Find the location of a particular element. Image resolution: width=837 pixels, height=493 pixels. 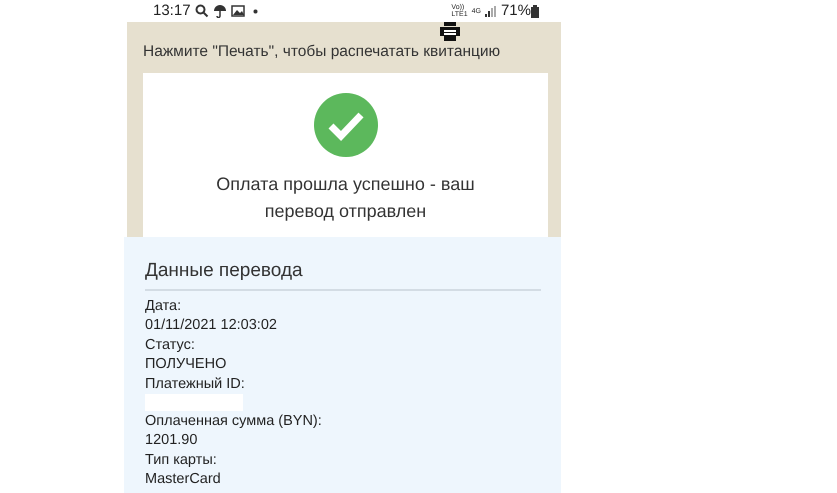

image-icon is located at coordinates (237, 11).